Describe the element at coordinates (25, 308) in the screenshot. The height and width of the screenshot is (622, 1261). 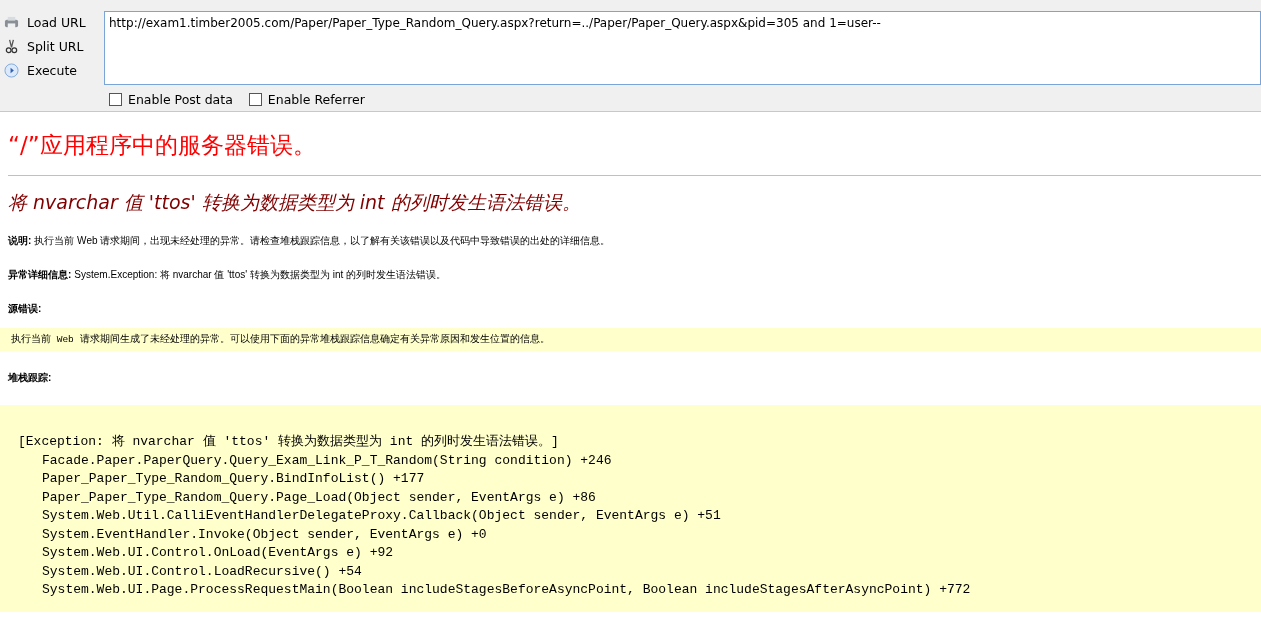
I see `section-label: 源错误:` at that location.